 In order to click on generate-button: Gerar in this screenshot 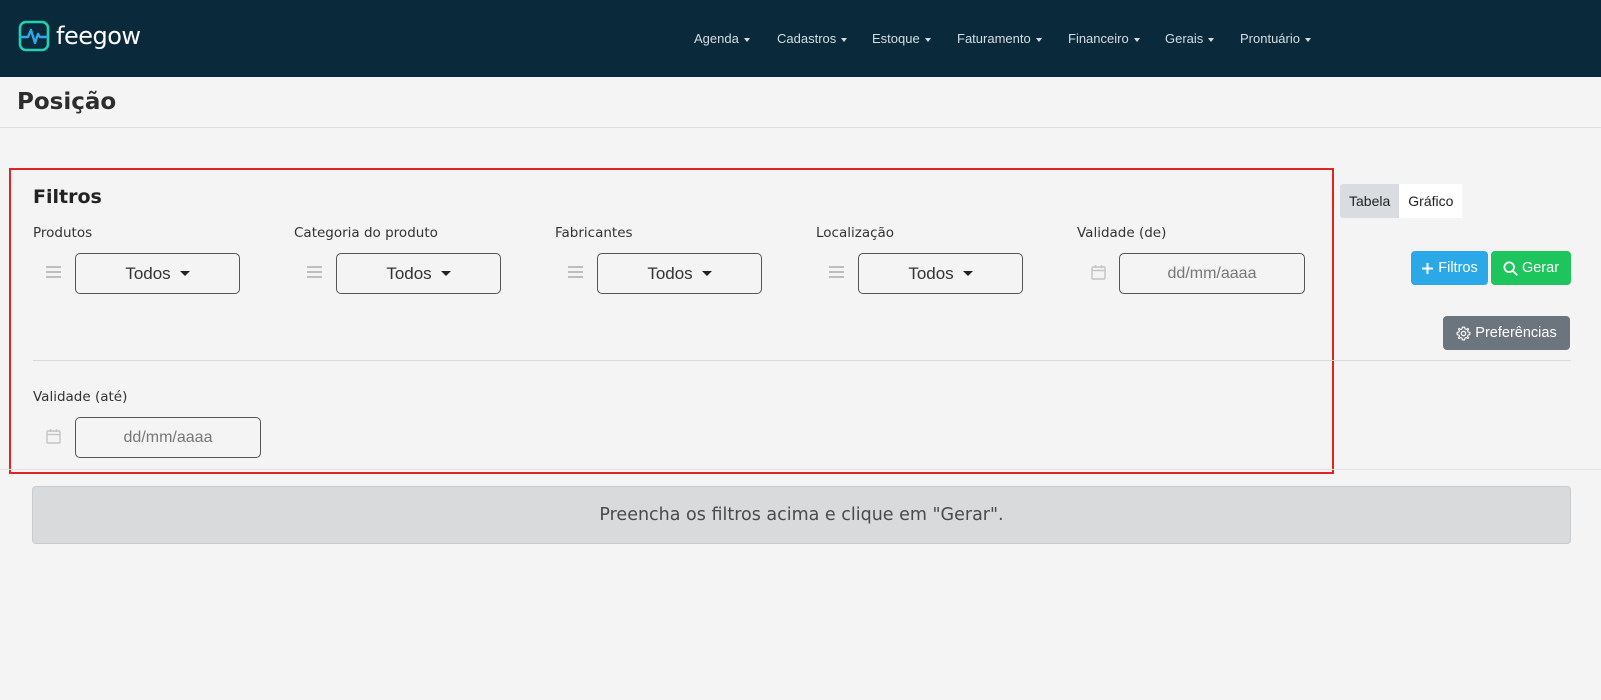, I will do `click(1531, 268)`.